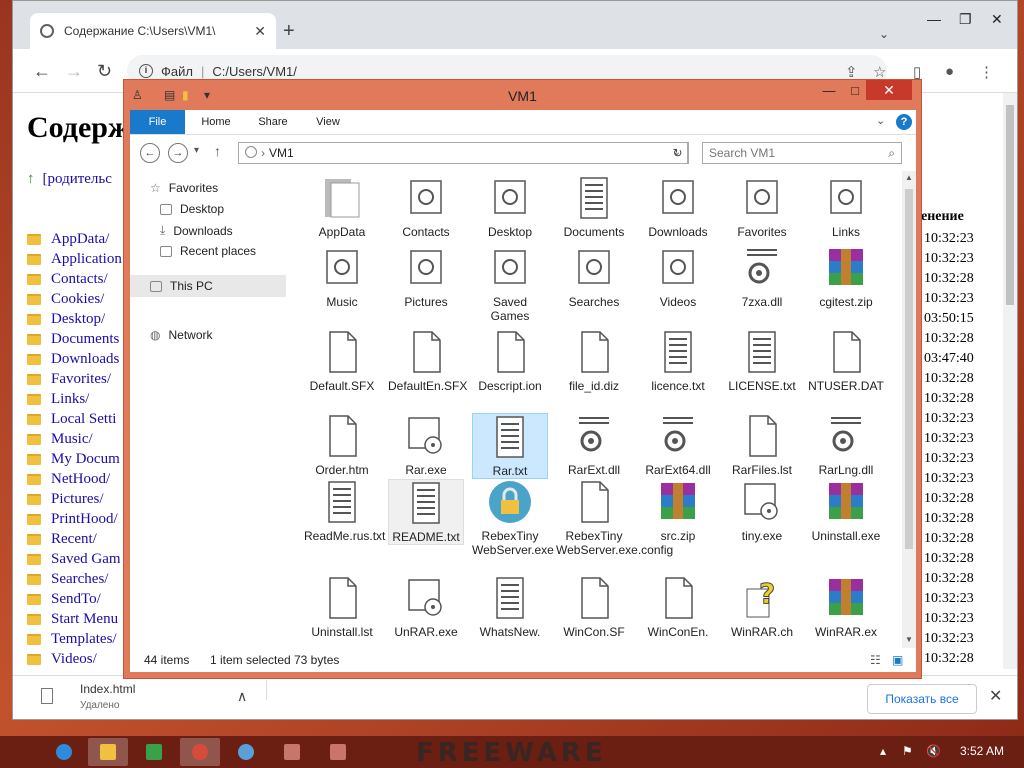  What do you see at coordinates (762, 361) in the screenshot?
I see `file-item: LICENSE.txt` at bounding box center [762, 361].